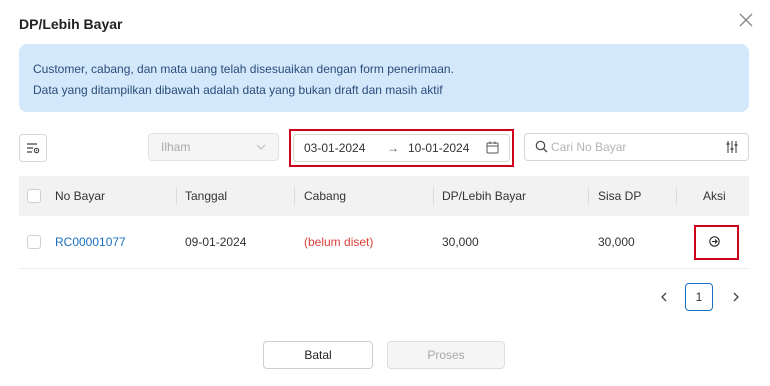  Describe the element at coordinates (339, 242) in the screenshot. I see `row-cabang: (belum diset)` at that location.